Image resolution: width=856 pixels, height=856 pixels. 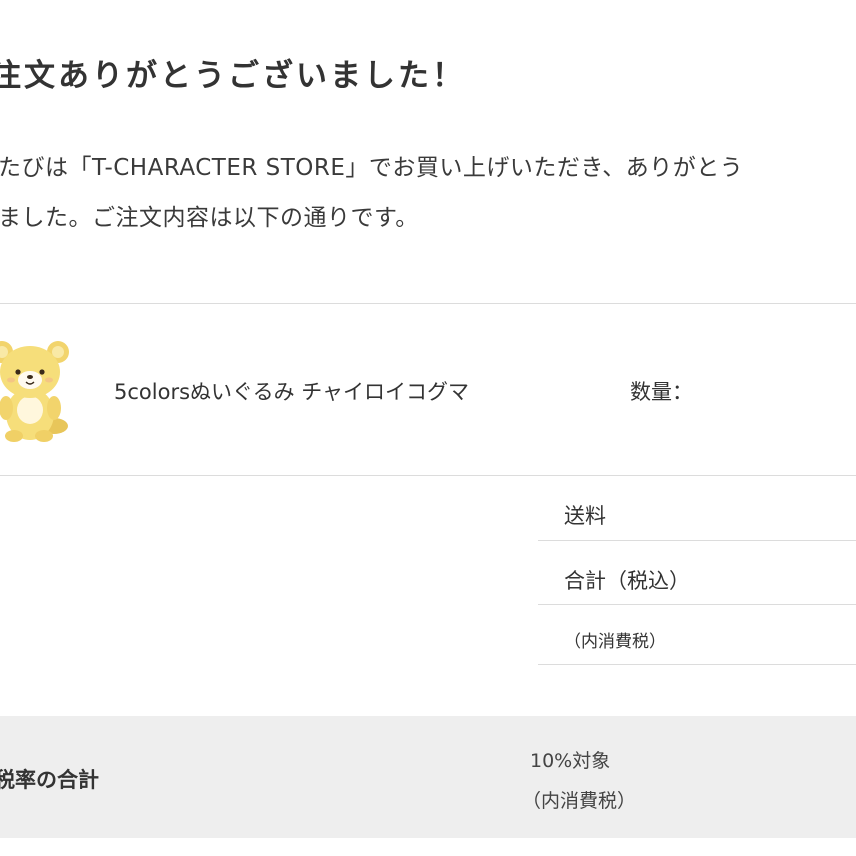 I want to click on tax-rate-summary: 税率の合計 10%対象 （内消費税）, so click(x=428, y=777).